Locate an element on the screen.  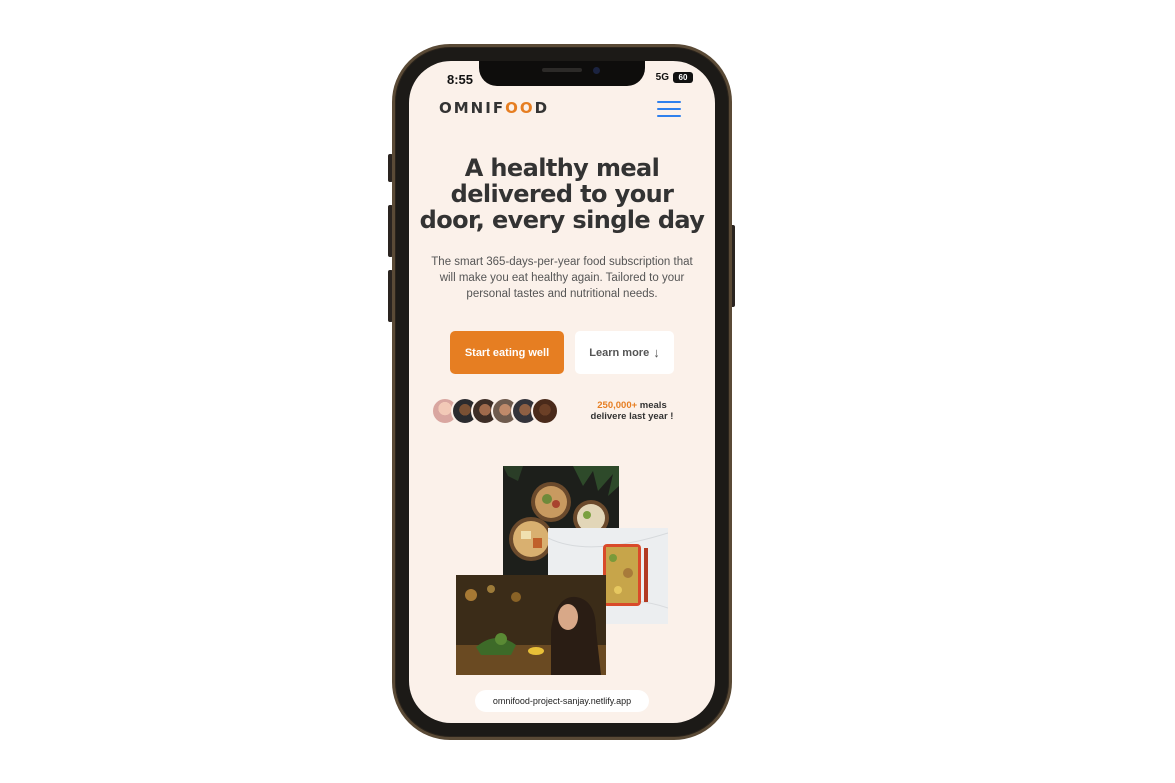
omnifood-logo: OMNIFOOD is located at coordinates (494, 108).